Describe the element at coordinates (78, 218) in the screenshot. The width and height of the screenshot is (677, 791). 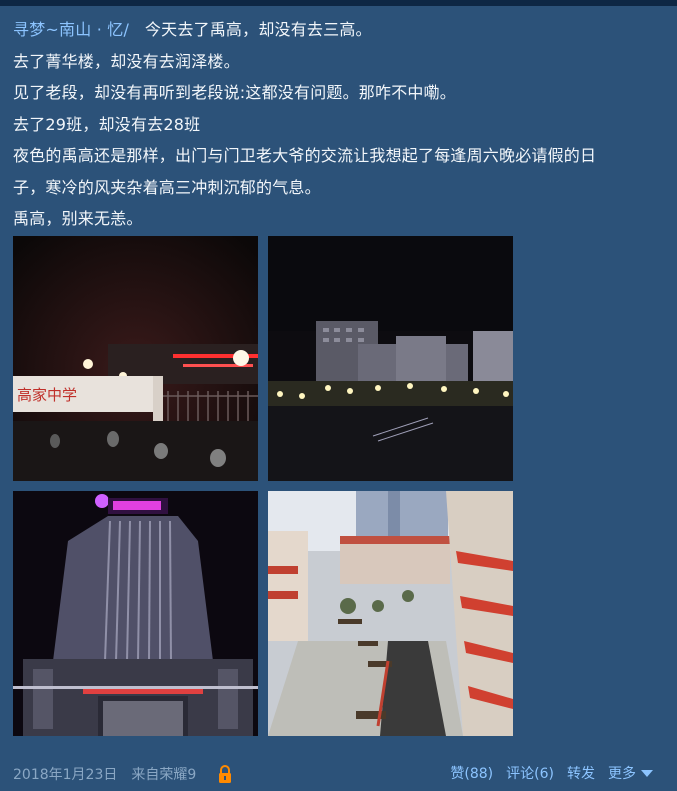
I see `post-line-7: 禹高，别来无恙。` at that location.